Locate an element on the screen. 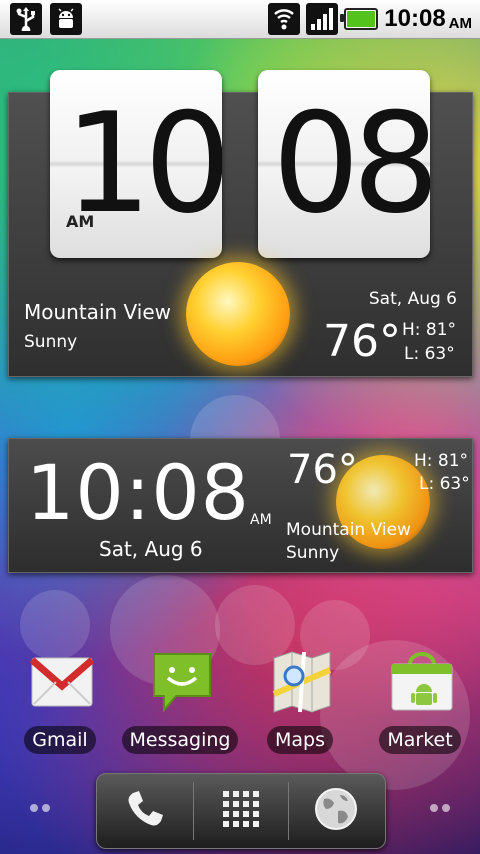  digital-weather-city: Mountain View is located at coordinates (348, 530).